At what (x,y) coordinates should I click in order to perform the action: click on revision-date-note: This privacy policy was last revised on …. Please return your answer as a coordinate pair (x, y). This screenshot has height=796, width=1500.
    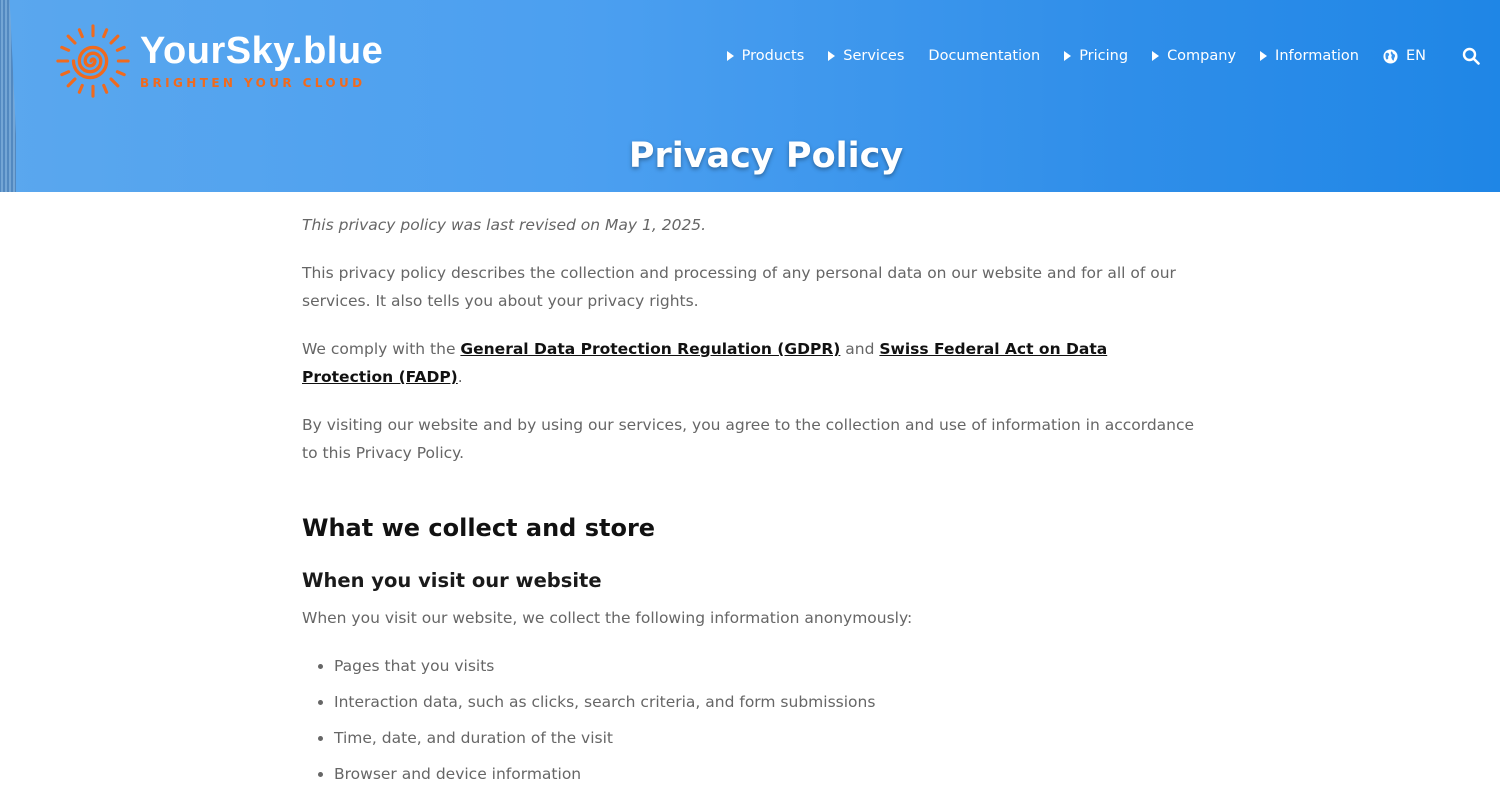
    Looking at the image, I should click on (504, 225).